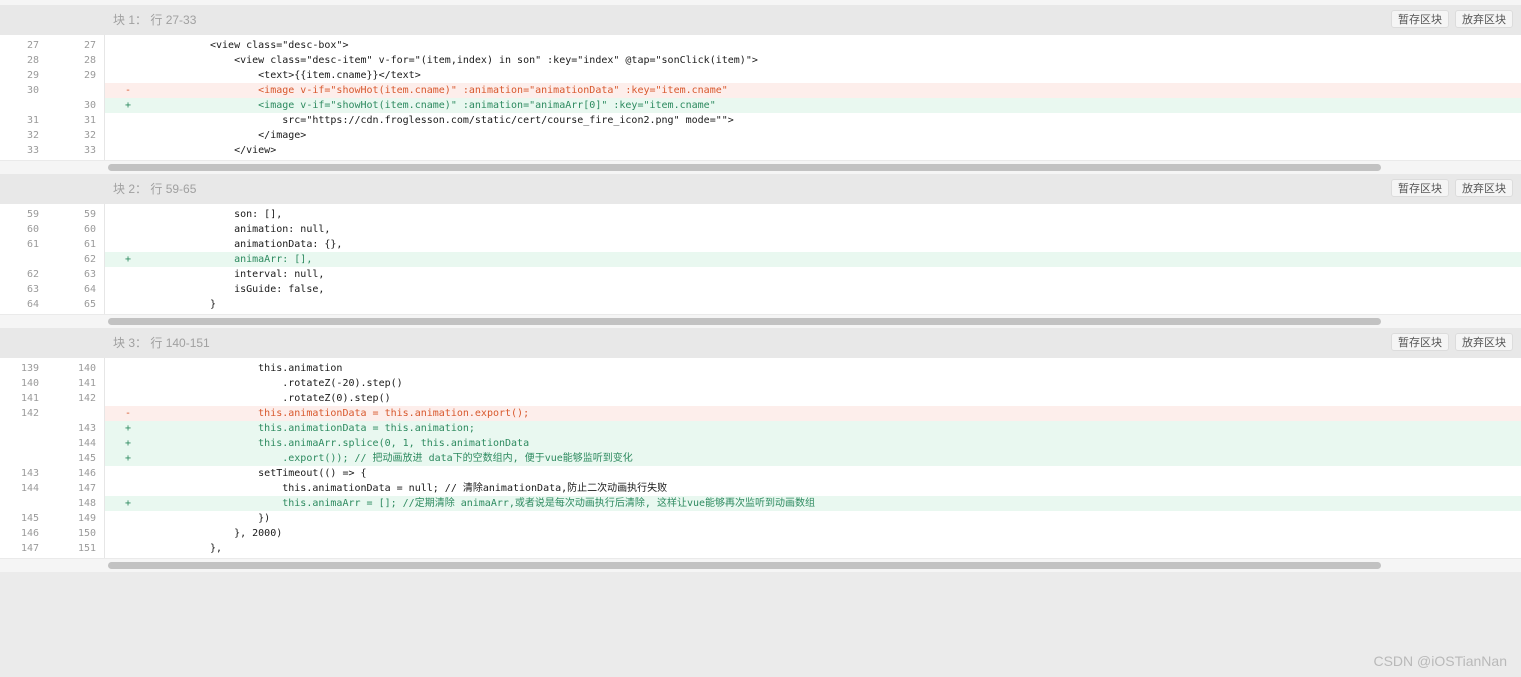  Describe the element at coordinates (52, 150) in the screenshot. I see `line-gutter: 33 33` at that location.